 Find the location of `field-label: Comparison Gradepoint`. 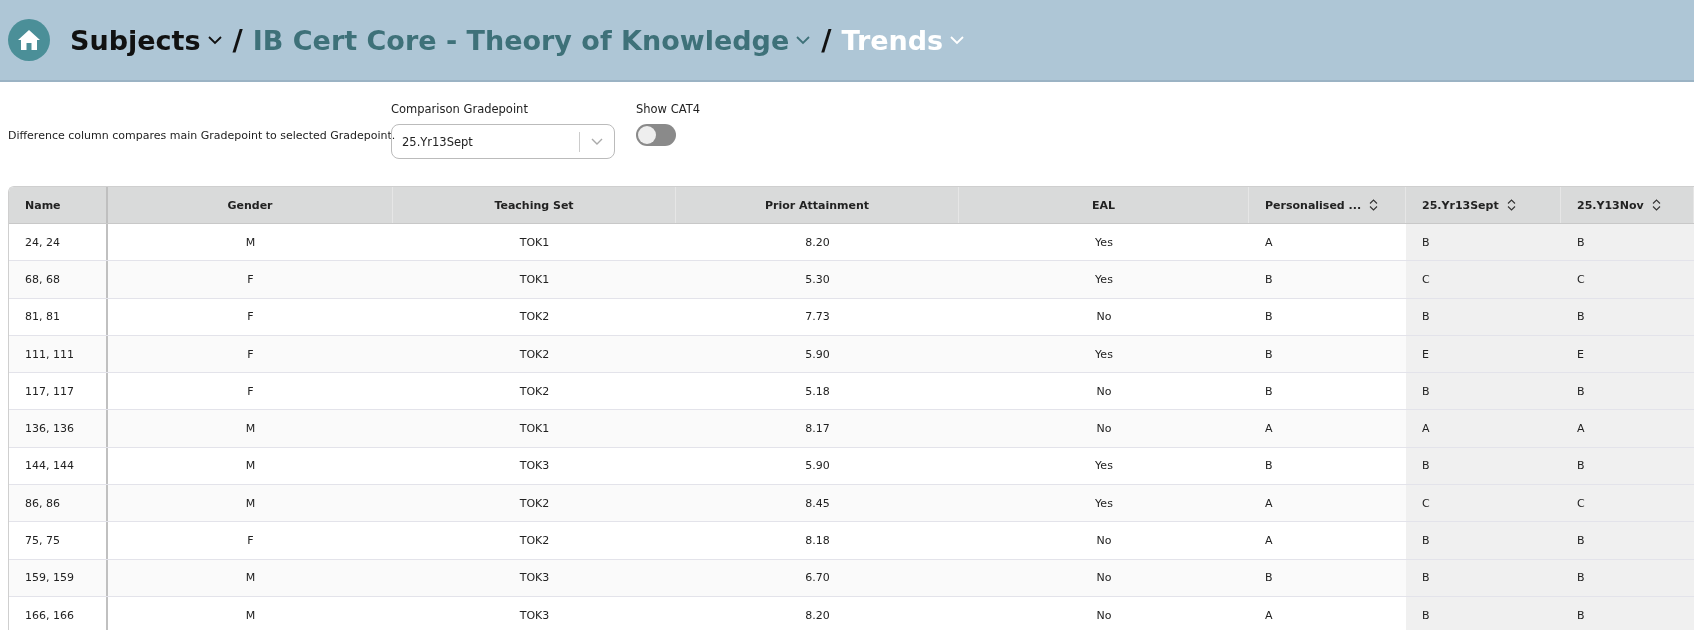

field-label: Comparison Gradepoint is located at coordinates (460, 109).